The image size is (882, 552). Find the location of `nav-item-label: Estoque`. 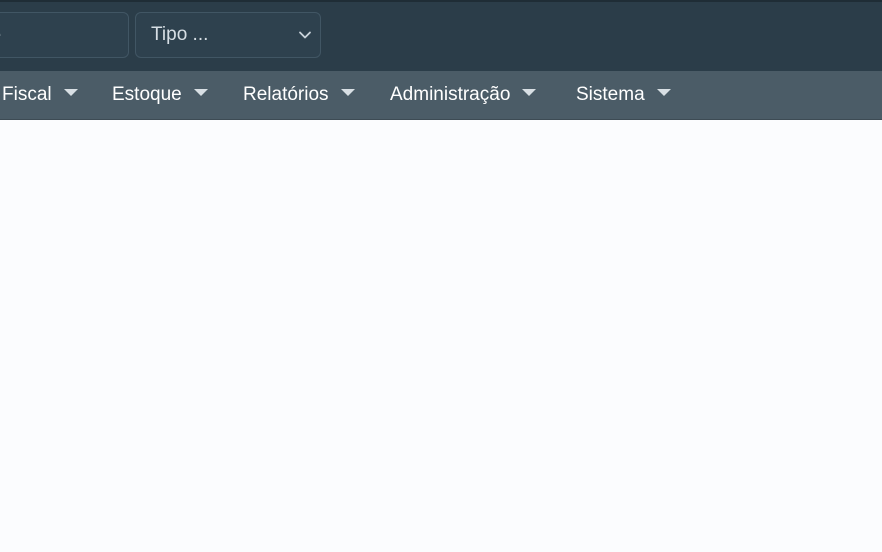

nav-item-label: Estoque is located at coordinates (147, 94).